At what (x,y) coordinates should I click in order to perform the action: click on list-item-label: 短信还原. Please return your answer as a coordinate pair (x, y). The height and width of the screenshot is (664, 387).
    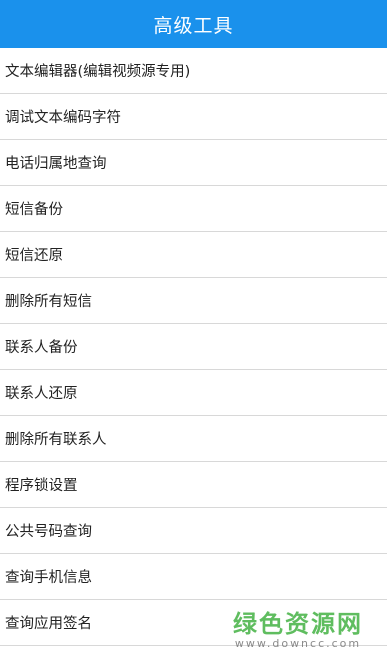
    Looking at the image, I should click on (34, 256).